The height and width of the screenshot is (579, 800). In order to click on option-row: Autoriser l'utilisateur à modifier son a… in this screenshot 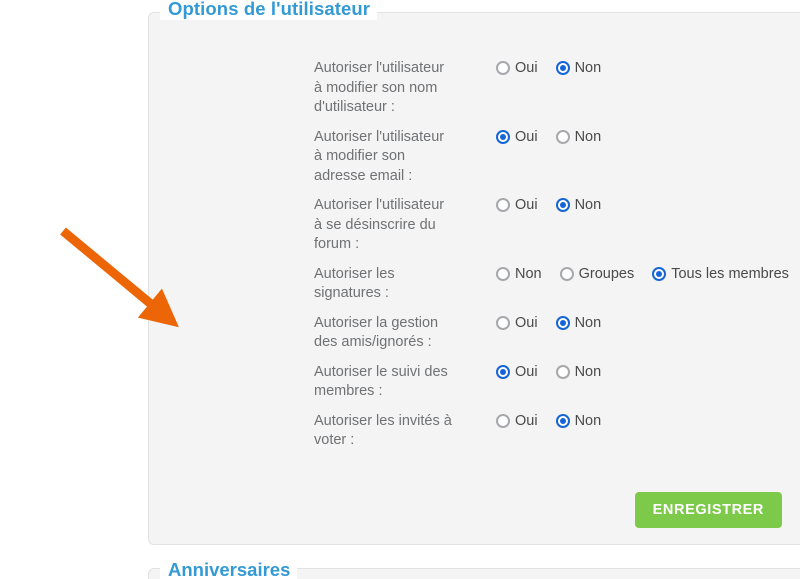, I will do `click(557, 156)`.